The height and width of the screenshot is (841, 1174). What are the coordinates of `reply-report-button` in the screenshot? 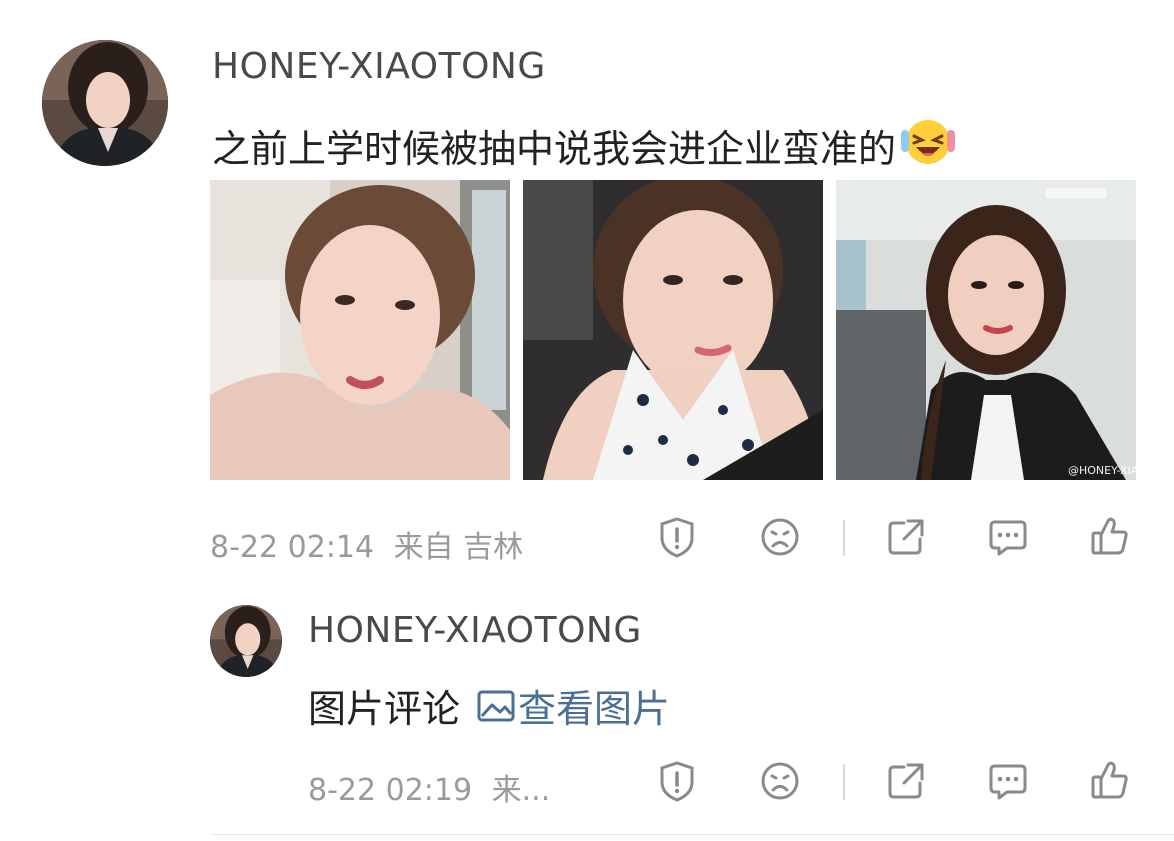 It's located at (677, 781).